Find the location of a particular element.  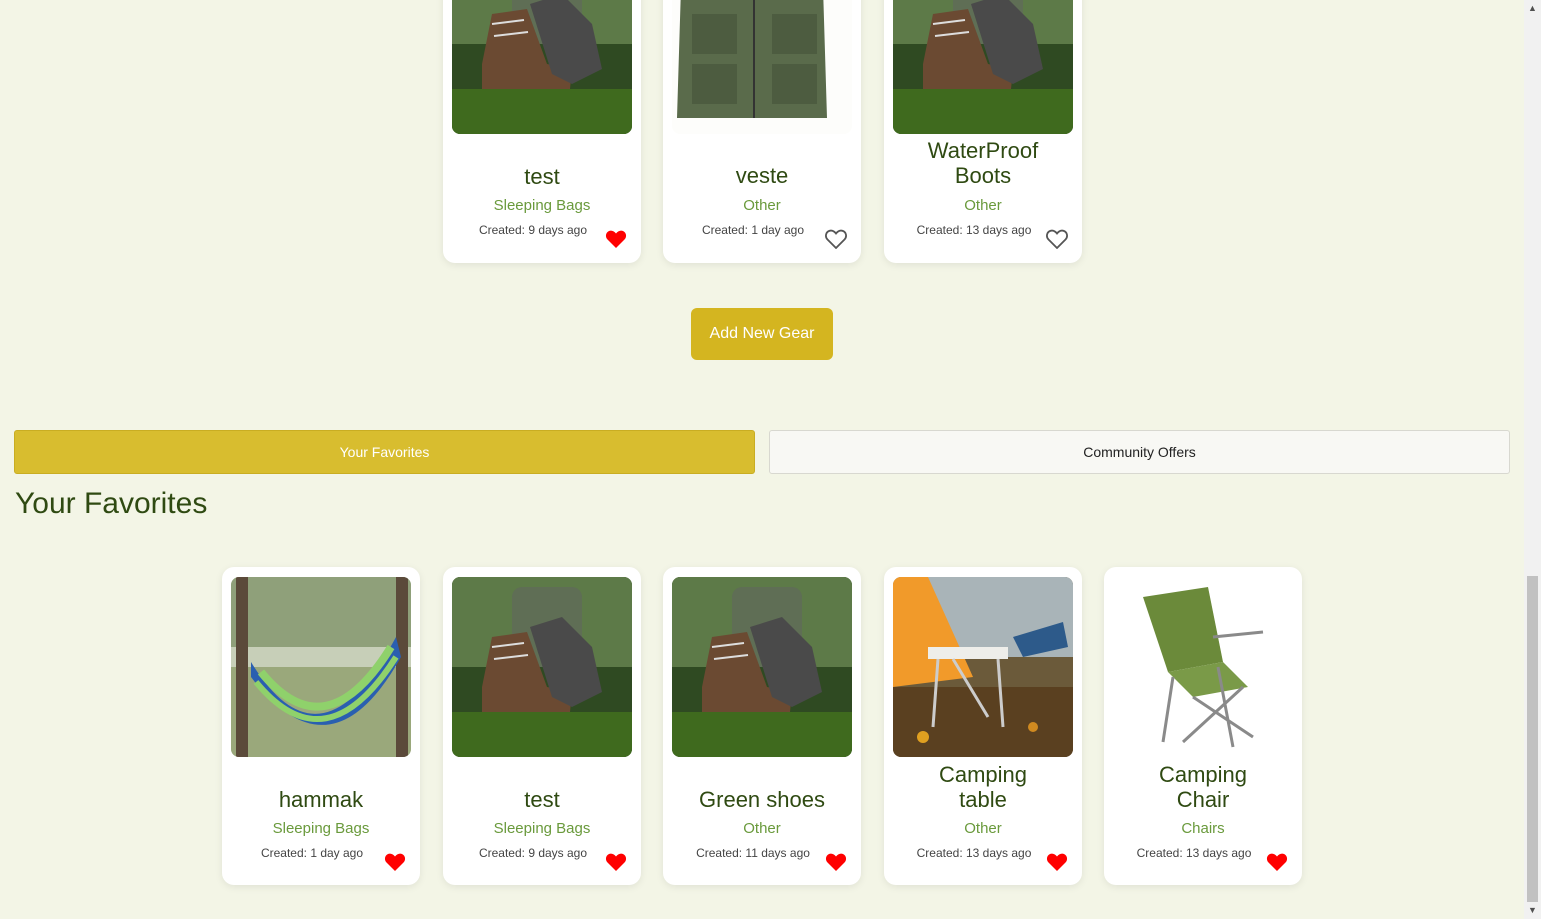

hammock-photo is located at coordinates (321, 667).